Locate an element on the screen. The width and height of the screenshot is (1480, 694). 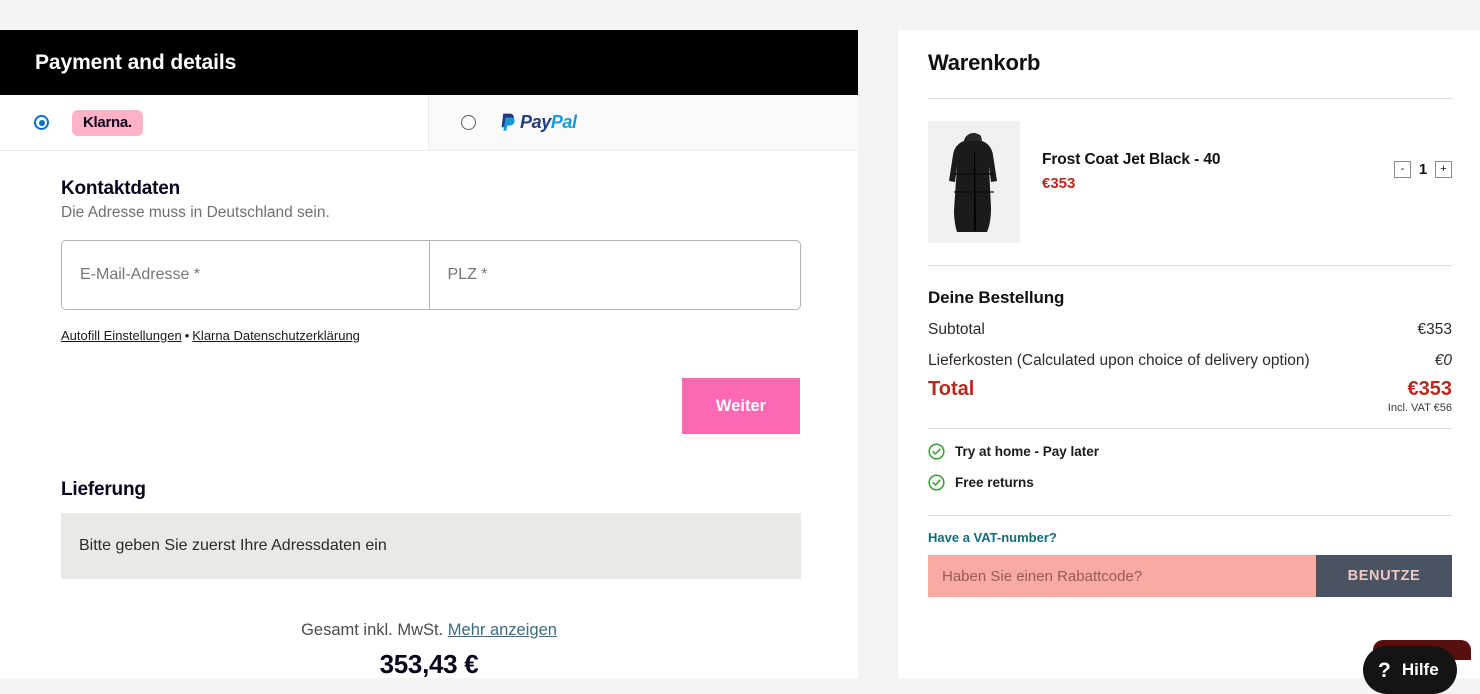
payment-option-paypal: Pay Pal is located at coordinates (643, 122).